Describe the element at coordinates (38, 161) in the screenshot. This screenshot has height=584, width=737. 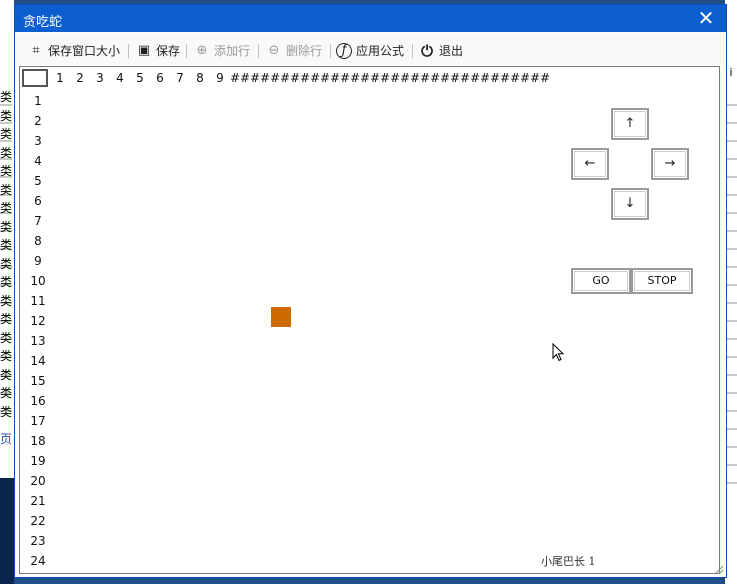
I see `row-header: 4` at that location.